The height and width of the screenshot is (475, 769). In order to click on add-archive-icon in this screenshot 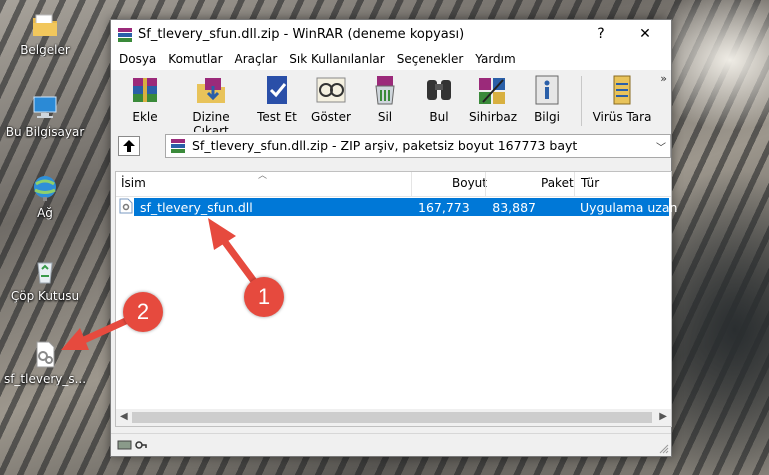, I will do `click(145, 90)`.